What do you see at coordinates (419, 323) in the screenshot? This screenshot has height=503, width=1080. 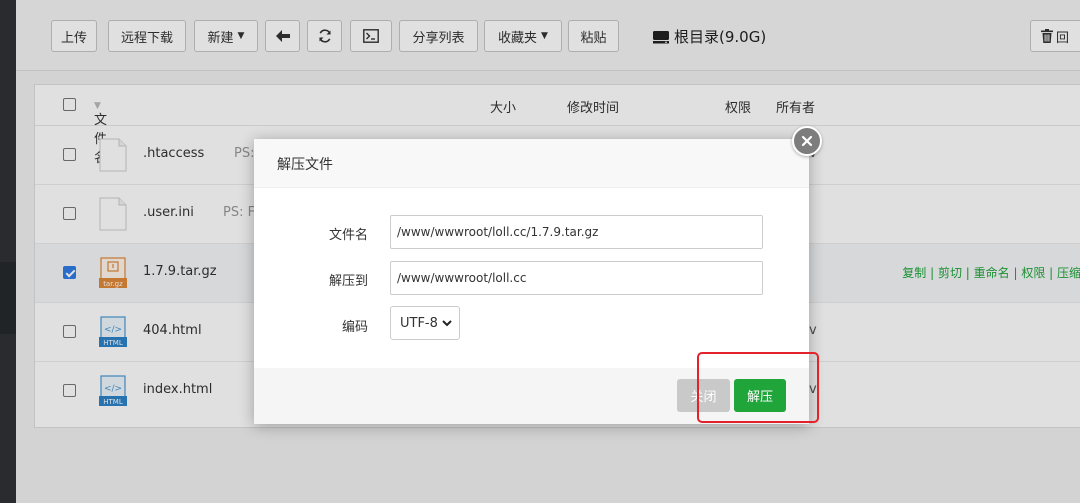 I see `encoding-value: UTF-8` at bounding box center [419, 323].